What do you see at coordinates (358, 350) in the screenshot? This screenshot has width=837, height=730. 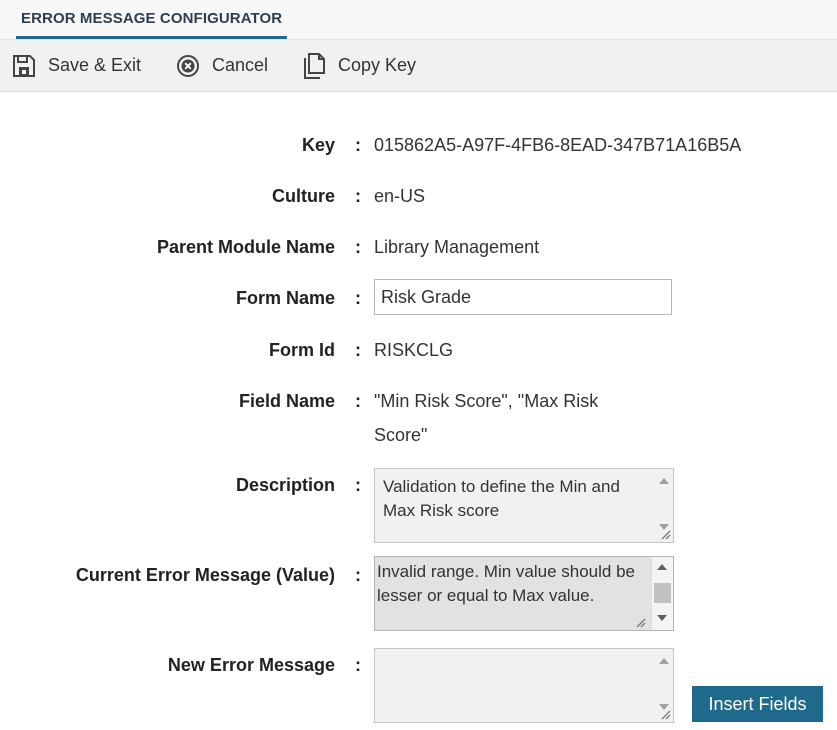 I see `form-id-colon: :` at bounding box center [358, 350].